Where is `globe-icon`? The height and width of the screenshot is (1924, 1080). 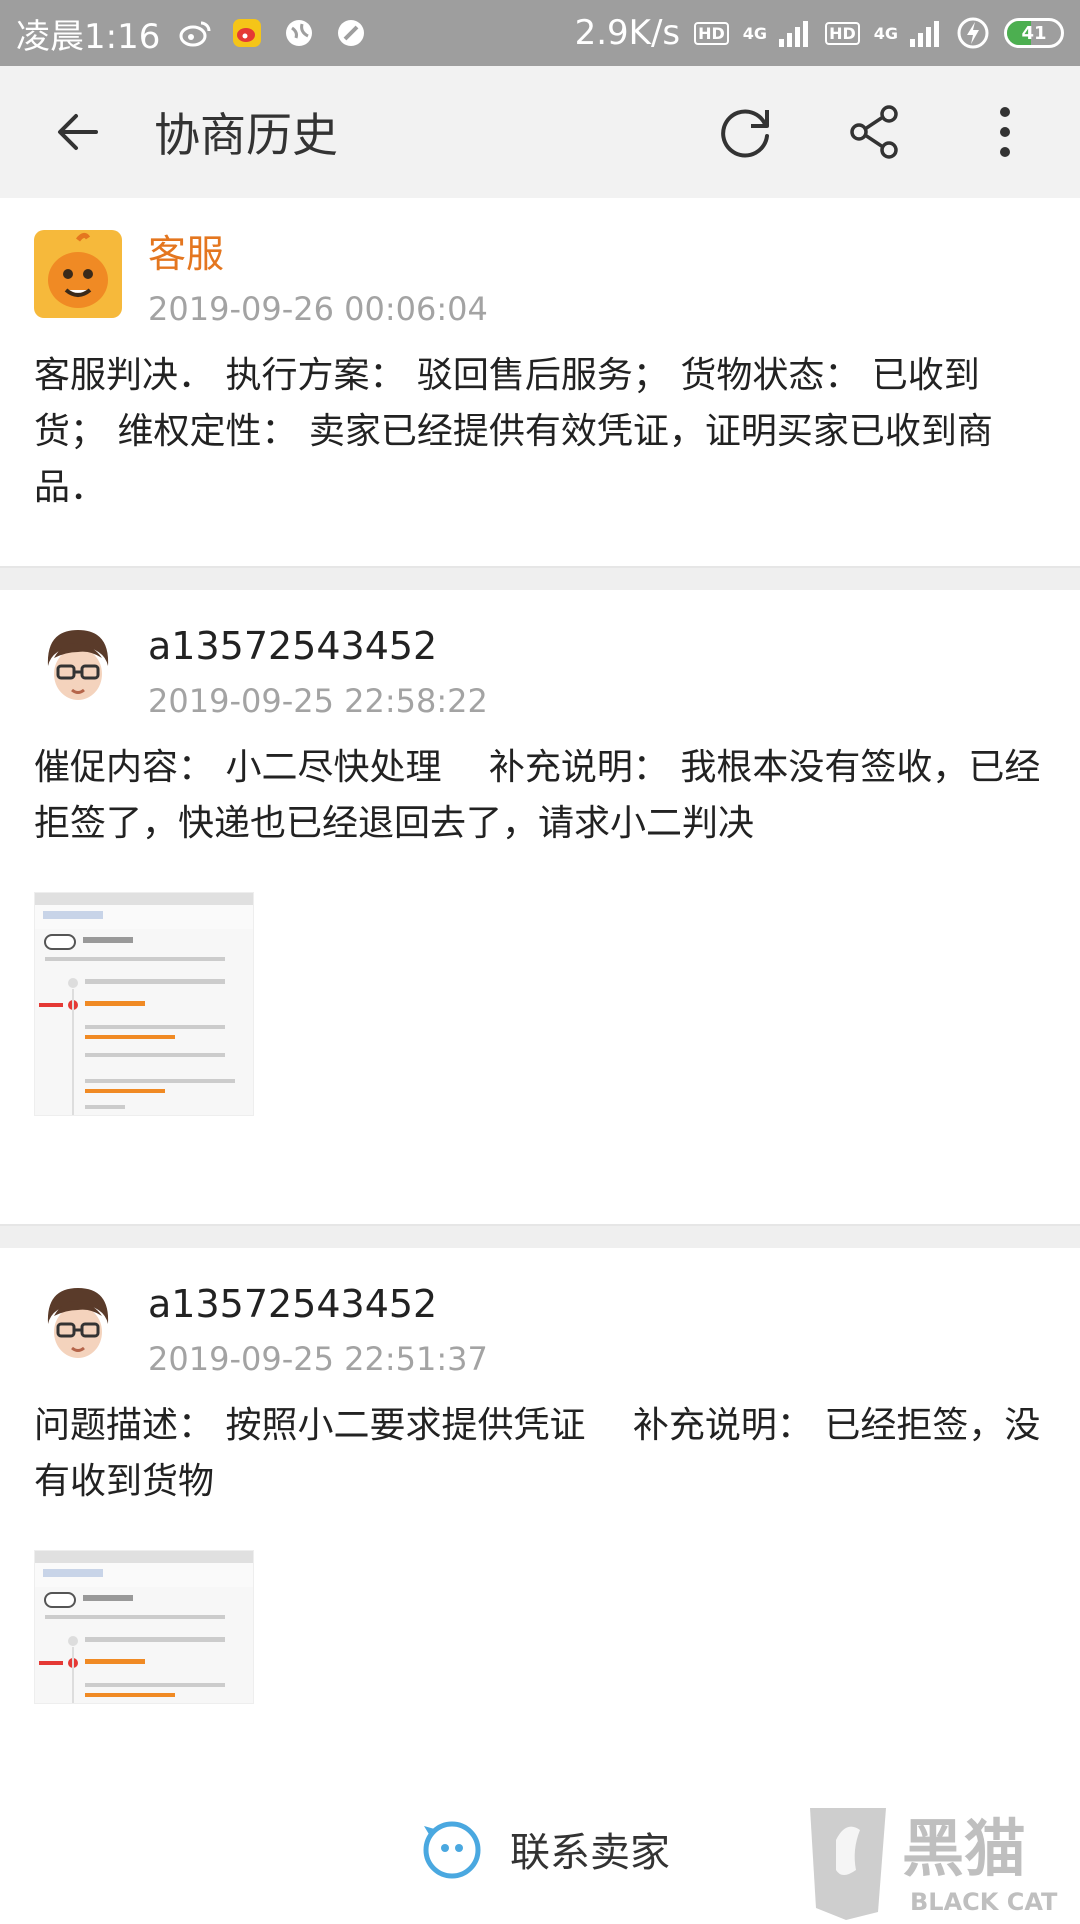 globe-icon is located at coordinates (299, 33).